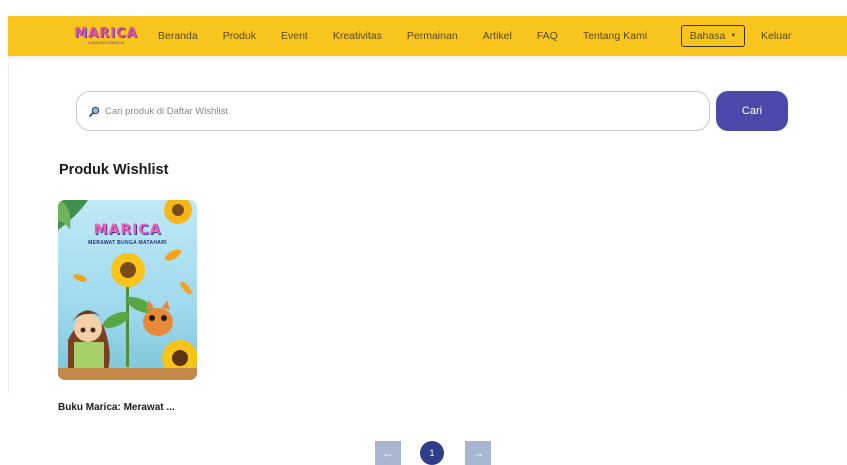 The image size is (847, 465). I want to click on cover-brand-text: MARICA, so click(127, 230).